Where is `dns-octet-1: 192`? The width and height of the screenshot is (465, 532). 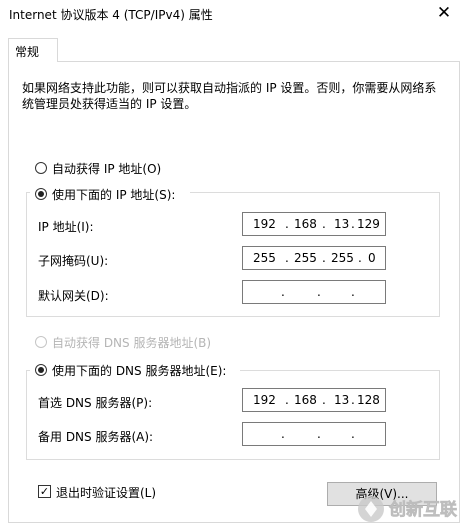
dns-octet-1: 192 is located at coordinates (264, 400).